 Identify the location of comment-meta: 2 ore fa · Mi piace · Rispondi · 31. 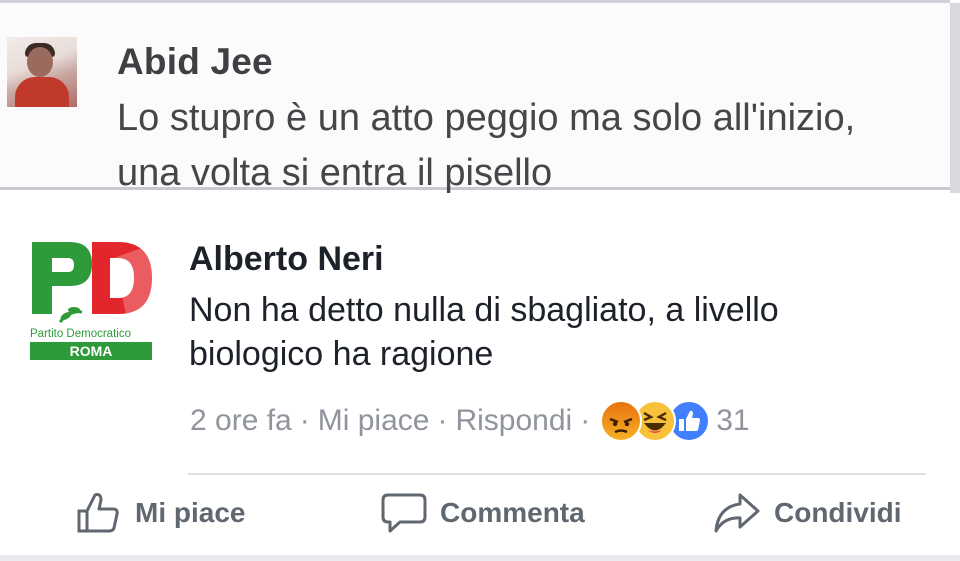
(470, 421).